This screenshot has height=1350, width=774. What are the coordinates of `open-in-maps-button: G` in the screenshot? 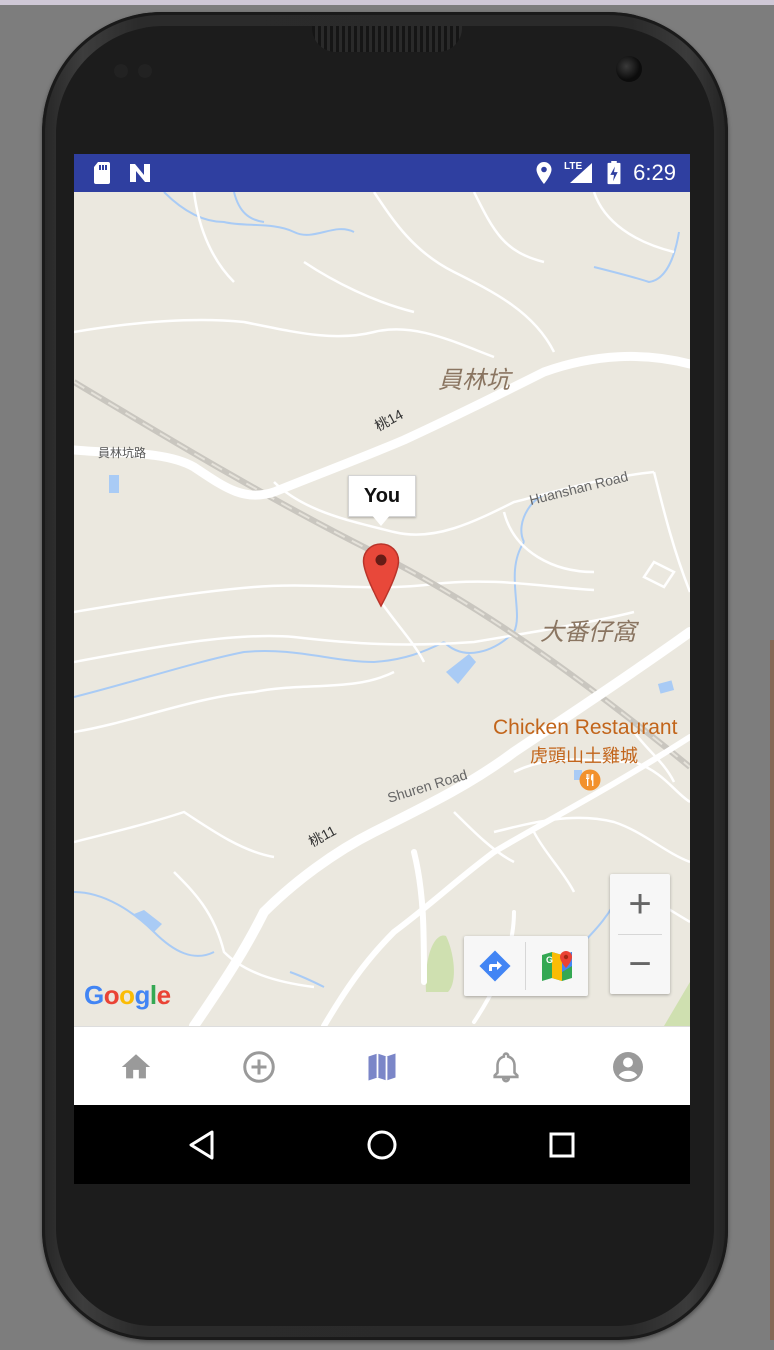 It's located at (556, 966).